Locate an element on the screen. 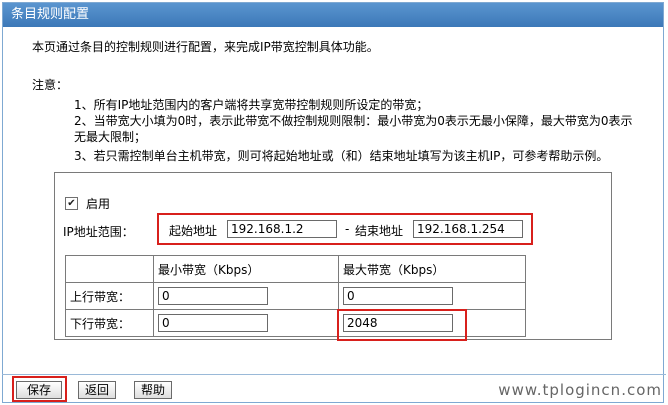 The height and width of the screenshot is (405, 668). downstream-label: 下行带宽： is located at coordinates (109, 323).